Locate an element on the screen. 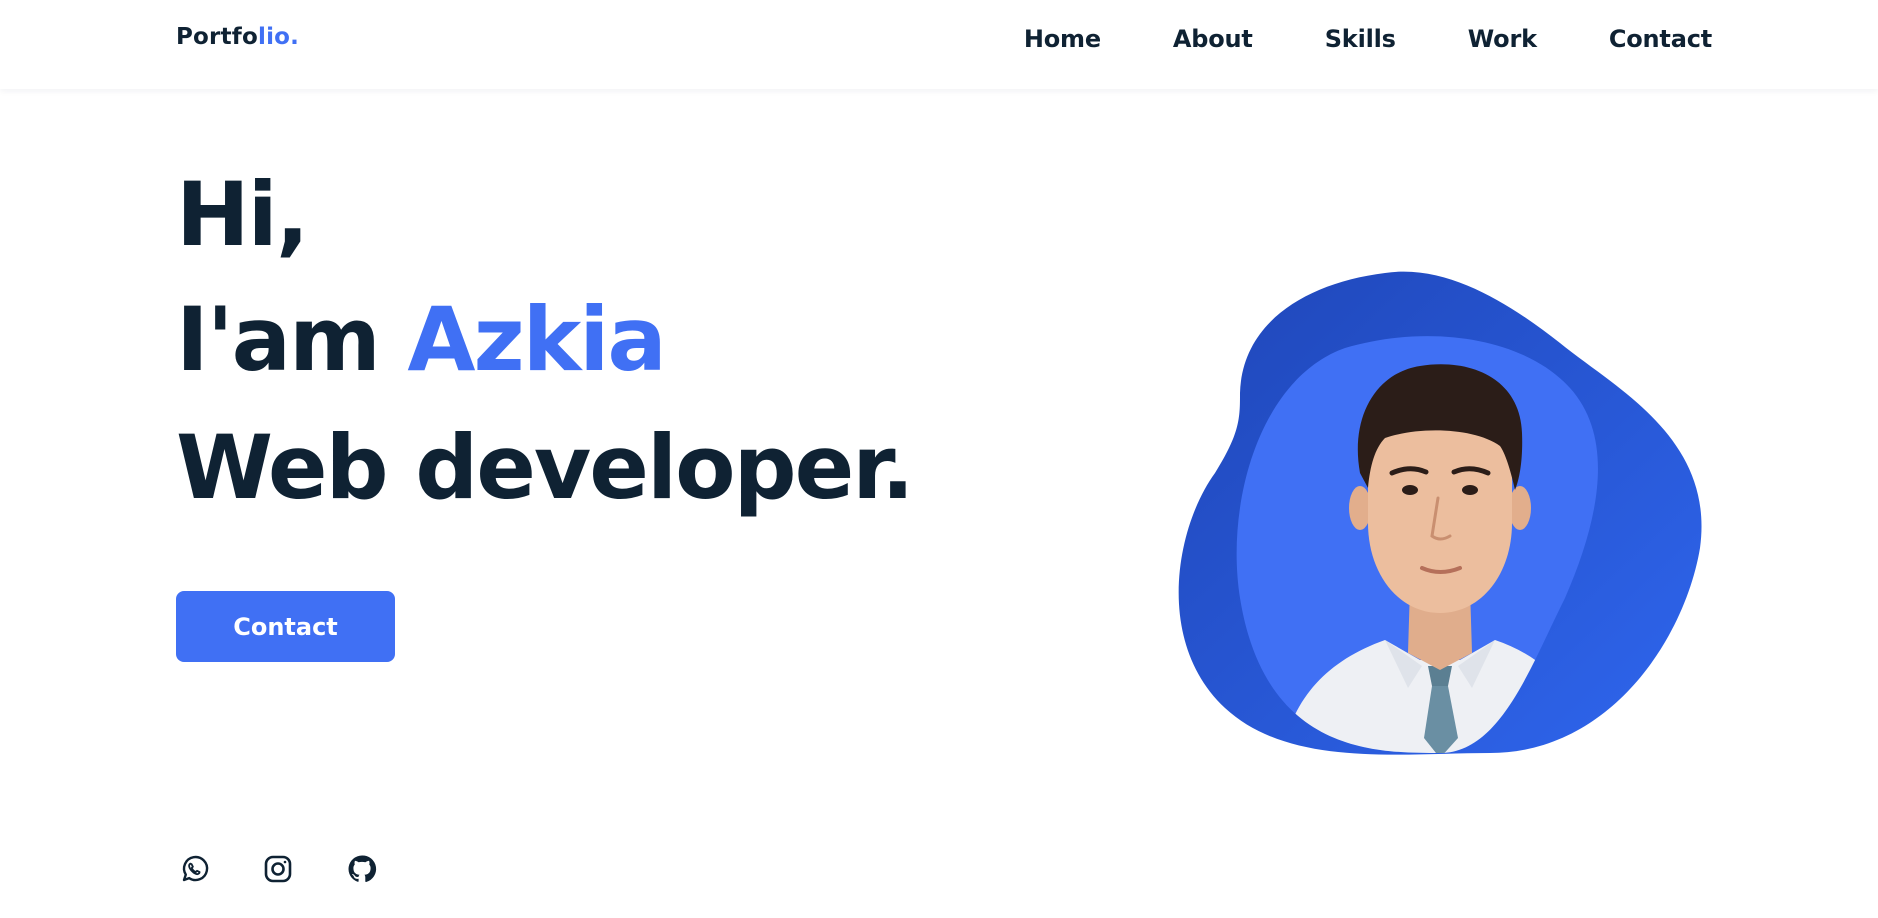 The height and width of the screenshot is (918, 1878). main-nav: Home About Skills Work Contact is located at coordinates (1368, 39).